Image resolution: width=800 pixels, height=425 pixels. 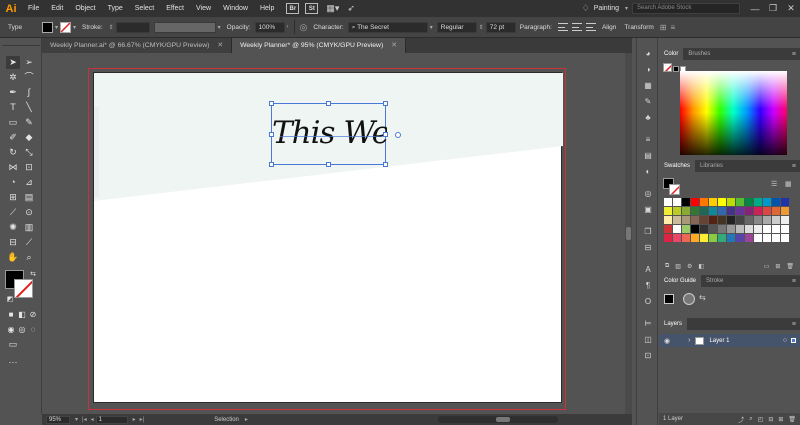 What do you see at coordinates (689, 266) in the screenshot?
I see `swatch-options-icon: ⚙` at bounding box center [689, 266].